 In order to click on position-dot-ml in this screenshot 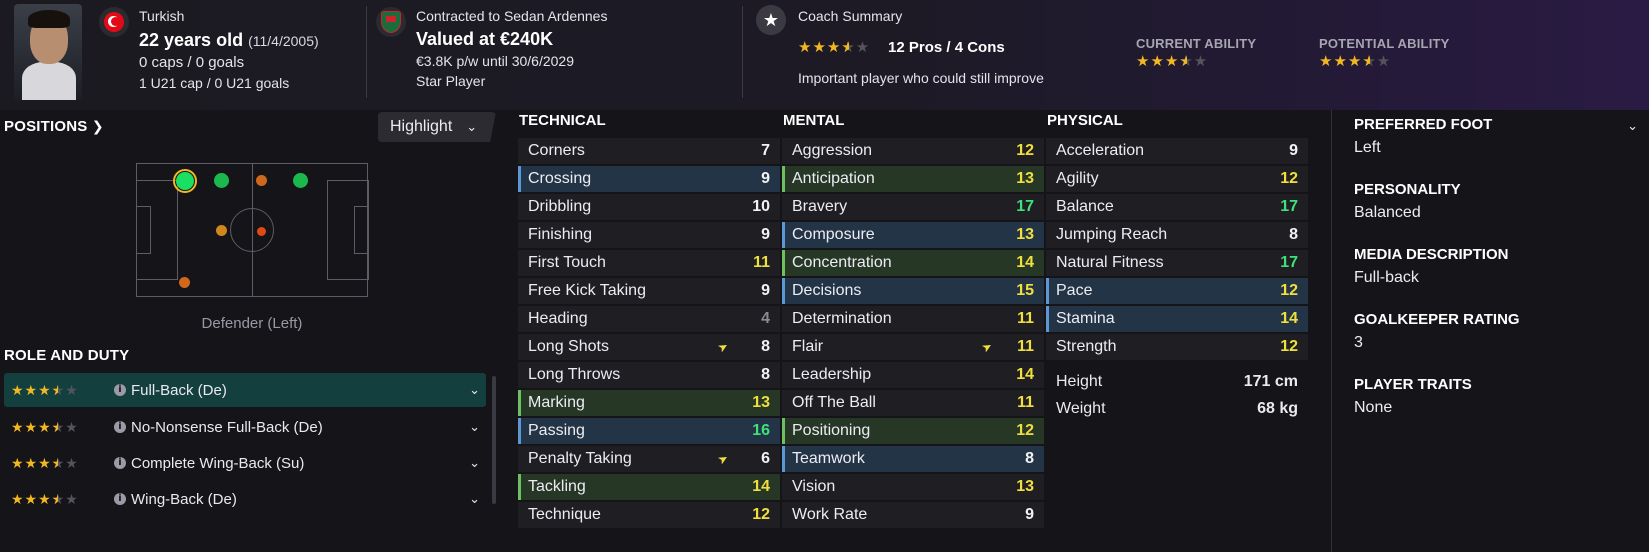, I will do `click(261, 180)`.